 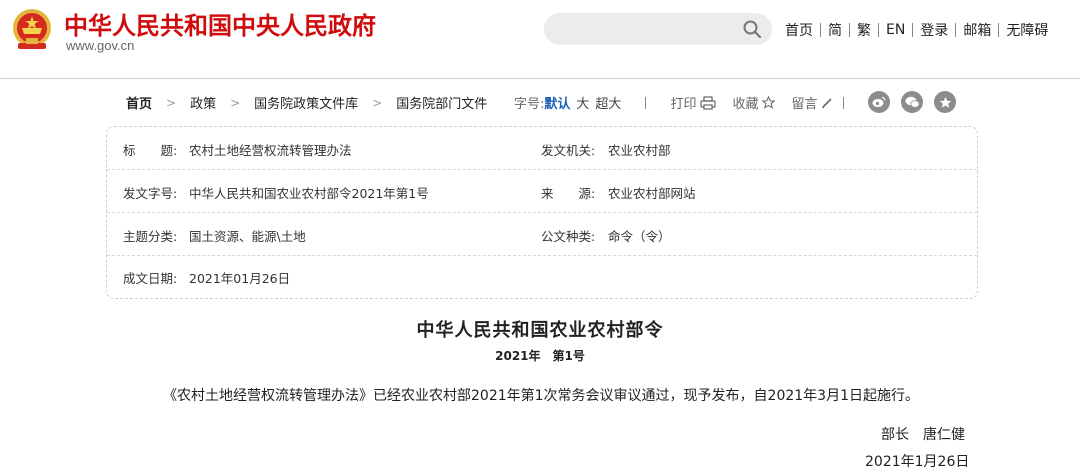 I want to click on meta-docno-value: 中华人民共和国农业农村部令2021年第1号, so click(x=309, y=193).